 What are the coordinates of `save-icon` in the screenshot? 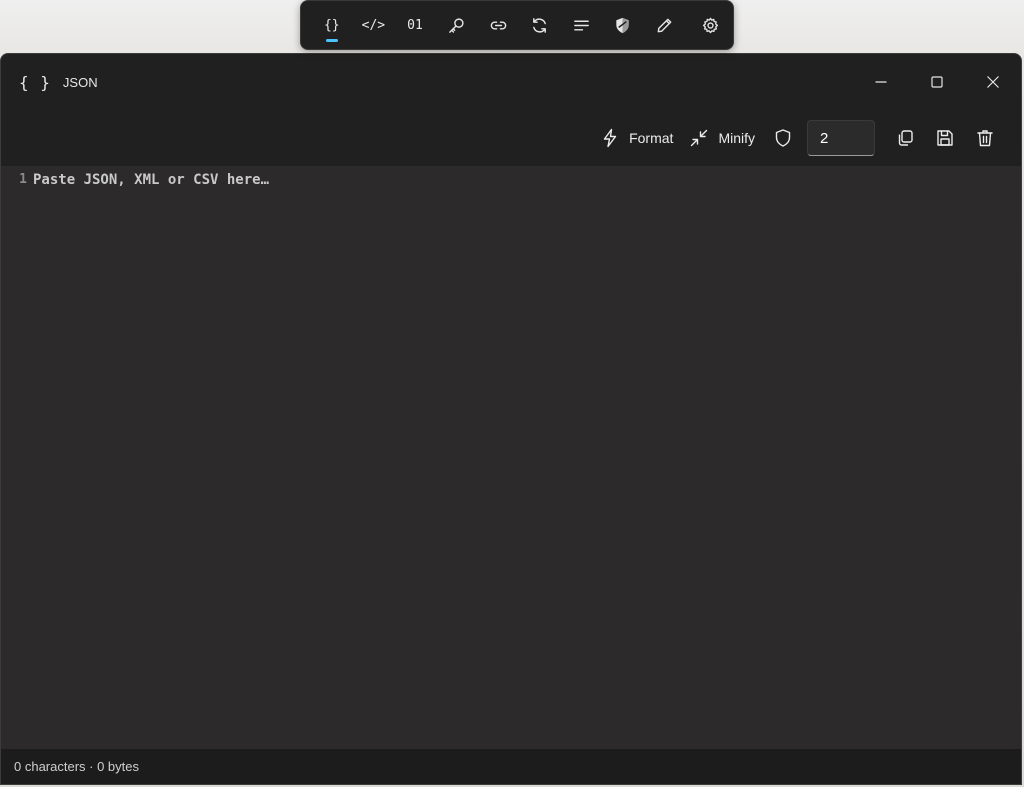 It's located at (945, 138).